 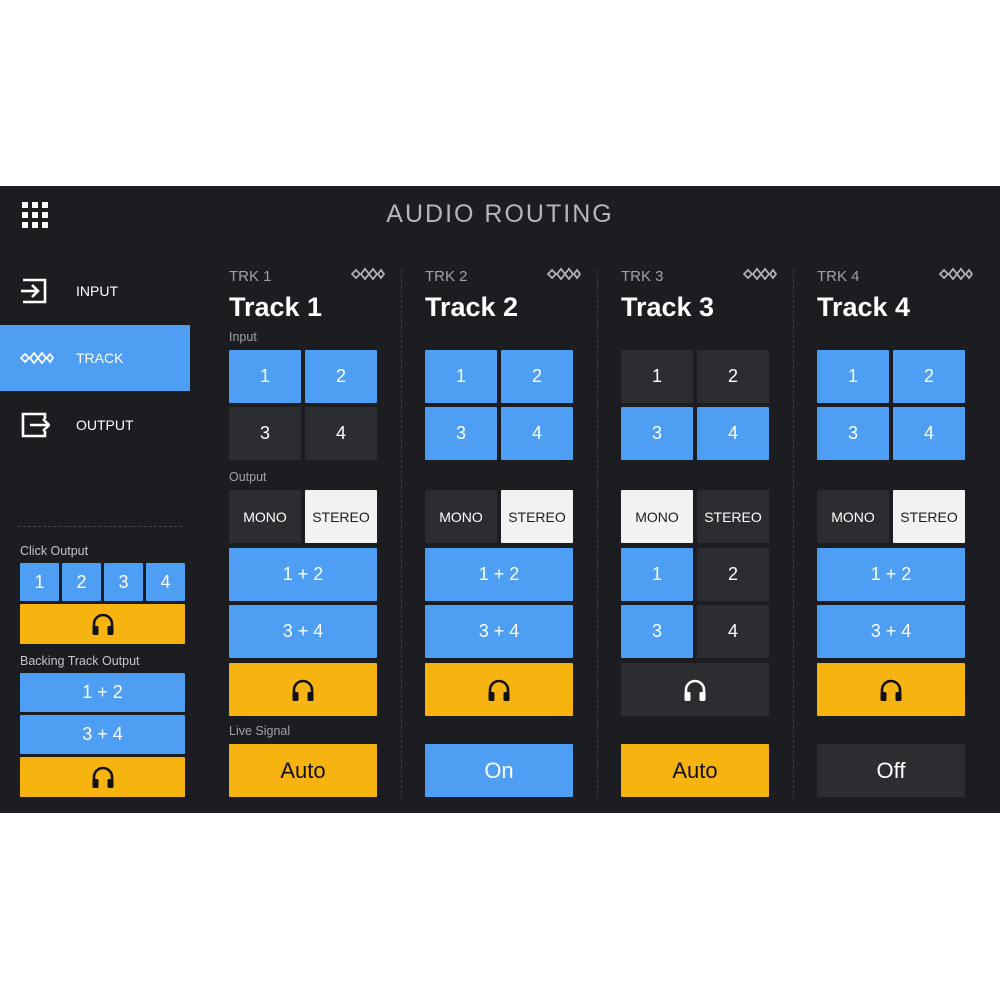 What do you see at coordinates (250, 276) in the screenshot?
I see `track-code: TRK 1` at bounding box center [250, 276].